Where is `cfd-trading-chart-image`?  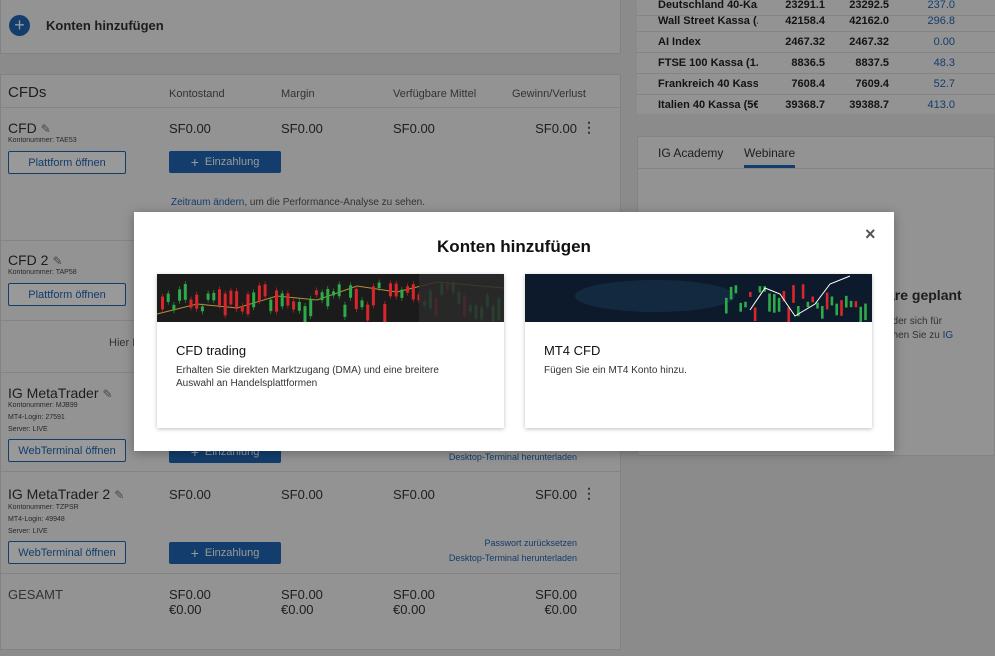
cfd-trading-chart-image is located at coordinates (330, 298).